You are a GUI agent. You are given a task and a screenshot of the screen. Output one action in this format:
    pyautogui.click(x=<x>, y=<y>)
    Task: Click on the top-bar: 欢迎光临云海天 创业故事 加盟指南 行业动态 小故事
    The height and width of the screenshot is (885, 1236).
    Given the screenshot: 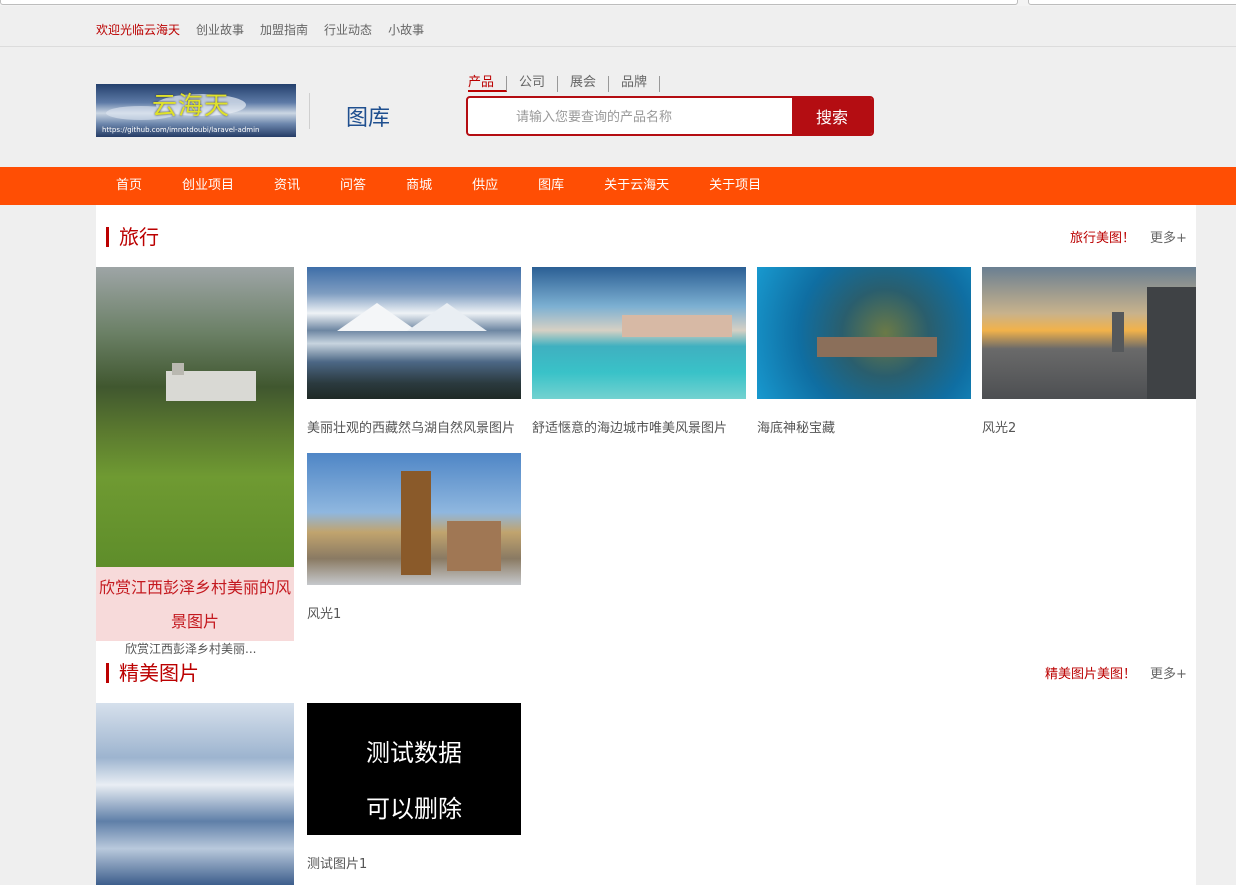 What is the action you would take?
    pyautogui.click(x=618, y=29)
    